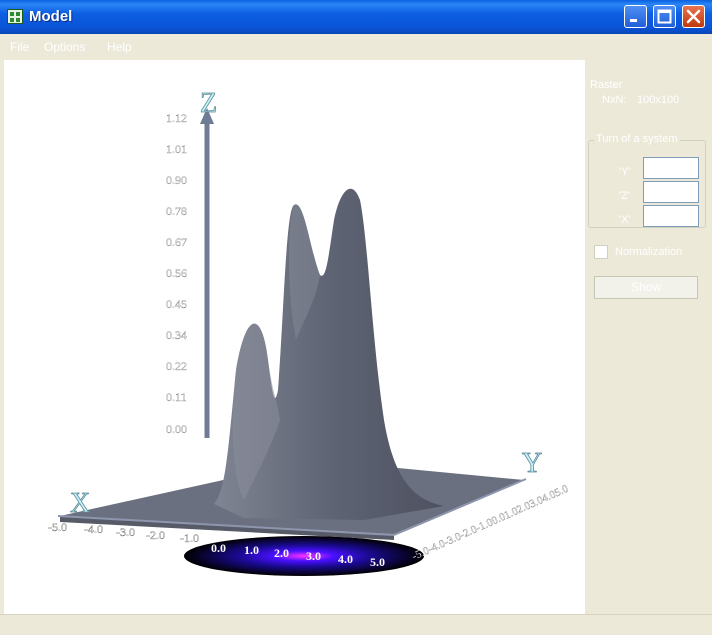 The image size is (712, 635). I want to click on normalization-checkbox, so click(601, 252).